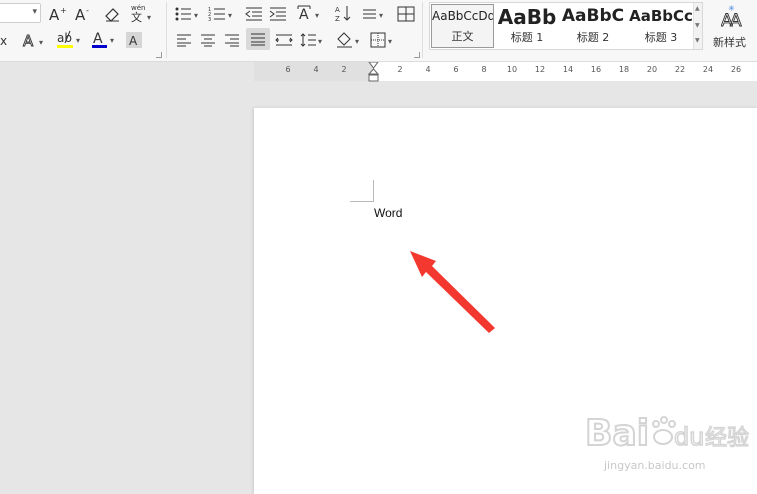 The width and height of the screenshot is (757, 494). What do you see at coordinates (697, 41) in the screenshot?
I see `gallery-more-icon: ▼` at bounding box center [697, 41].